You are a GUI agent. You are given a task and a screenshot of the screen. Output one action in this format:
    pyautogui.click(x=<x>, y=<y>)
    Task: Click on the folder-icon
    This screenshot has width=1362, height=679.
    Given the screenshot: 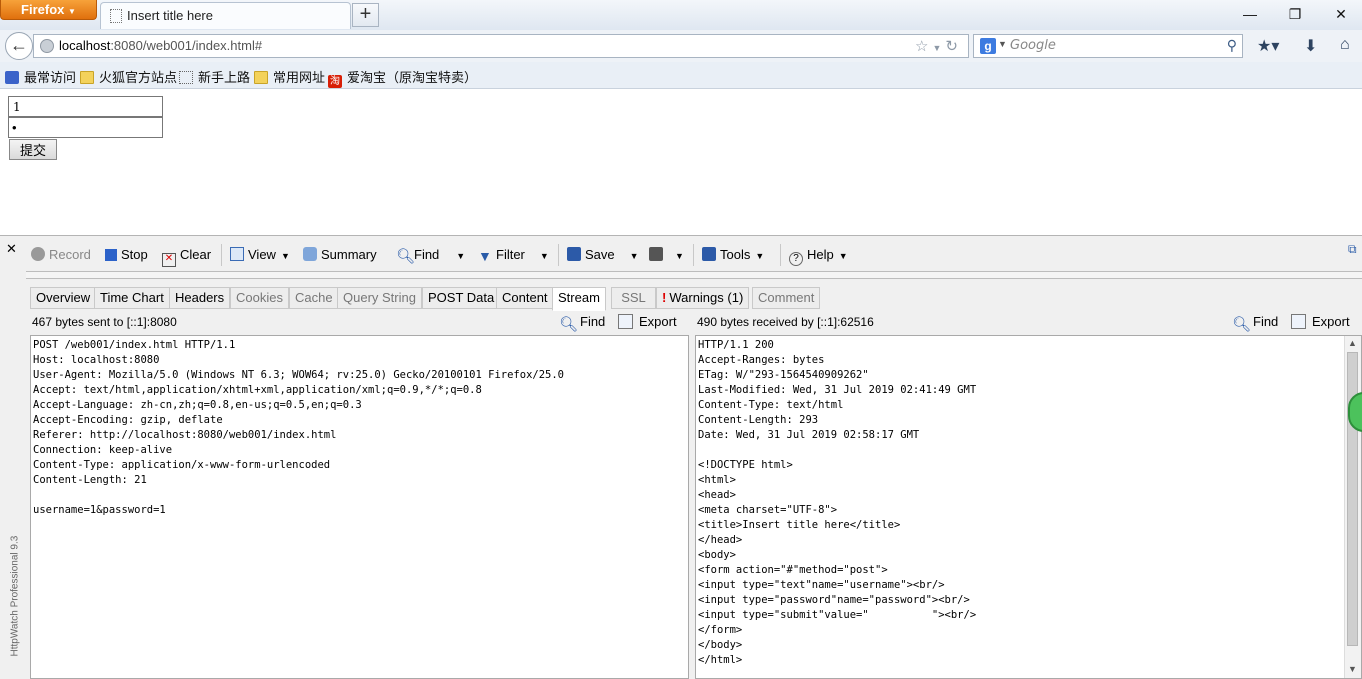 What is the action you would take?
    pyautogui.click(x=87, y=77)
    